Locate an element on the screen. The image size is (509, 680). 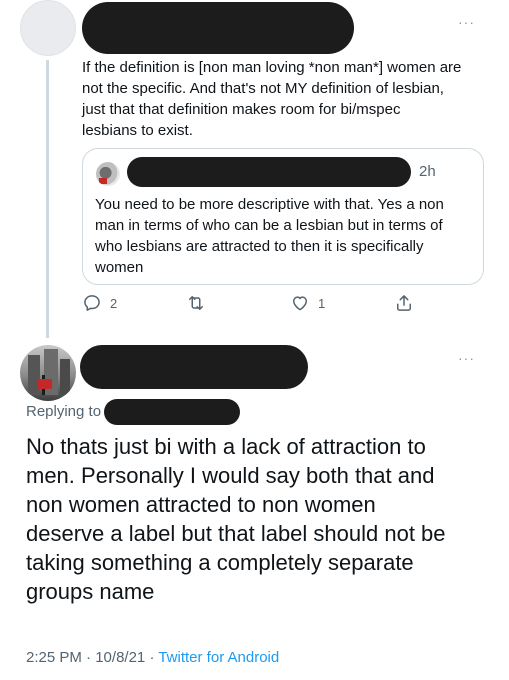
share-button is located at coordinates (404, 303).